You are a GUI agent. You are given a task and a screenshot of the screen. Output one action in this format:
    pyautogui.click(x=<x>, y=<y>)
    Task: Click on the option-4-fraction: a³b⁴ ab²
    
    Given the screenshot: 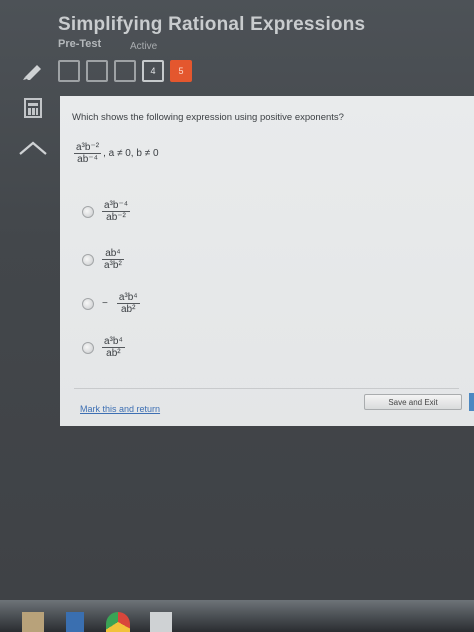 What is the action you would take?
    pyautogui.click(x=113, y=347)
    